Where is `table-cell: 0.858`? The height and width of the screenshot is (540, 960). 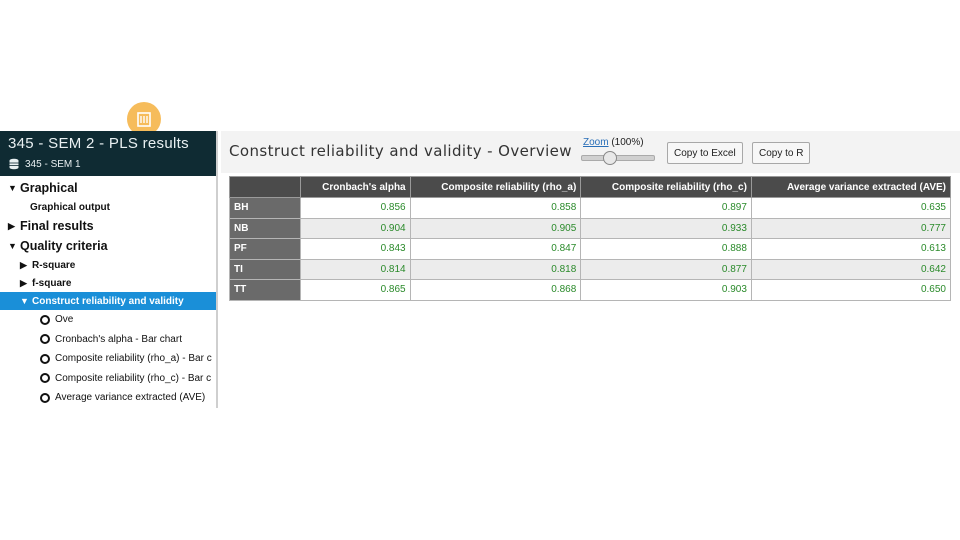
table-cell: 0.858 is located at coordinates (495, 208).